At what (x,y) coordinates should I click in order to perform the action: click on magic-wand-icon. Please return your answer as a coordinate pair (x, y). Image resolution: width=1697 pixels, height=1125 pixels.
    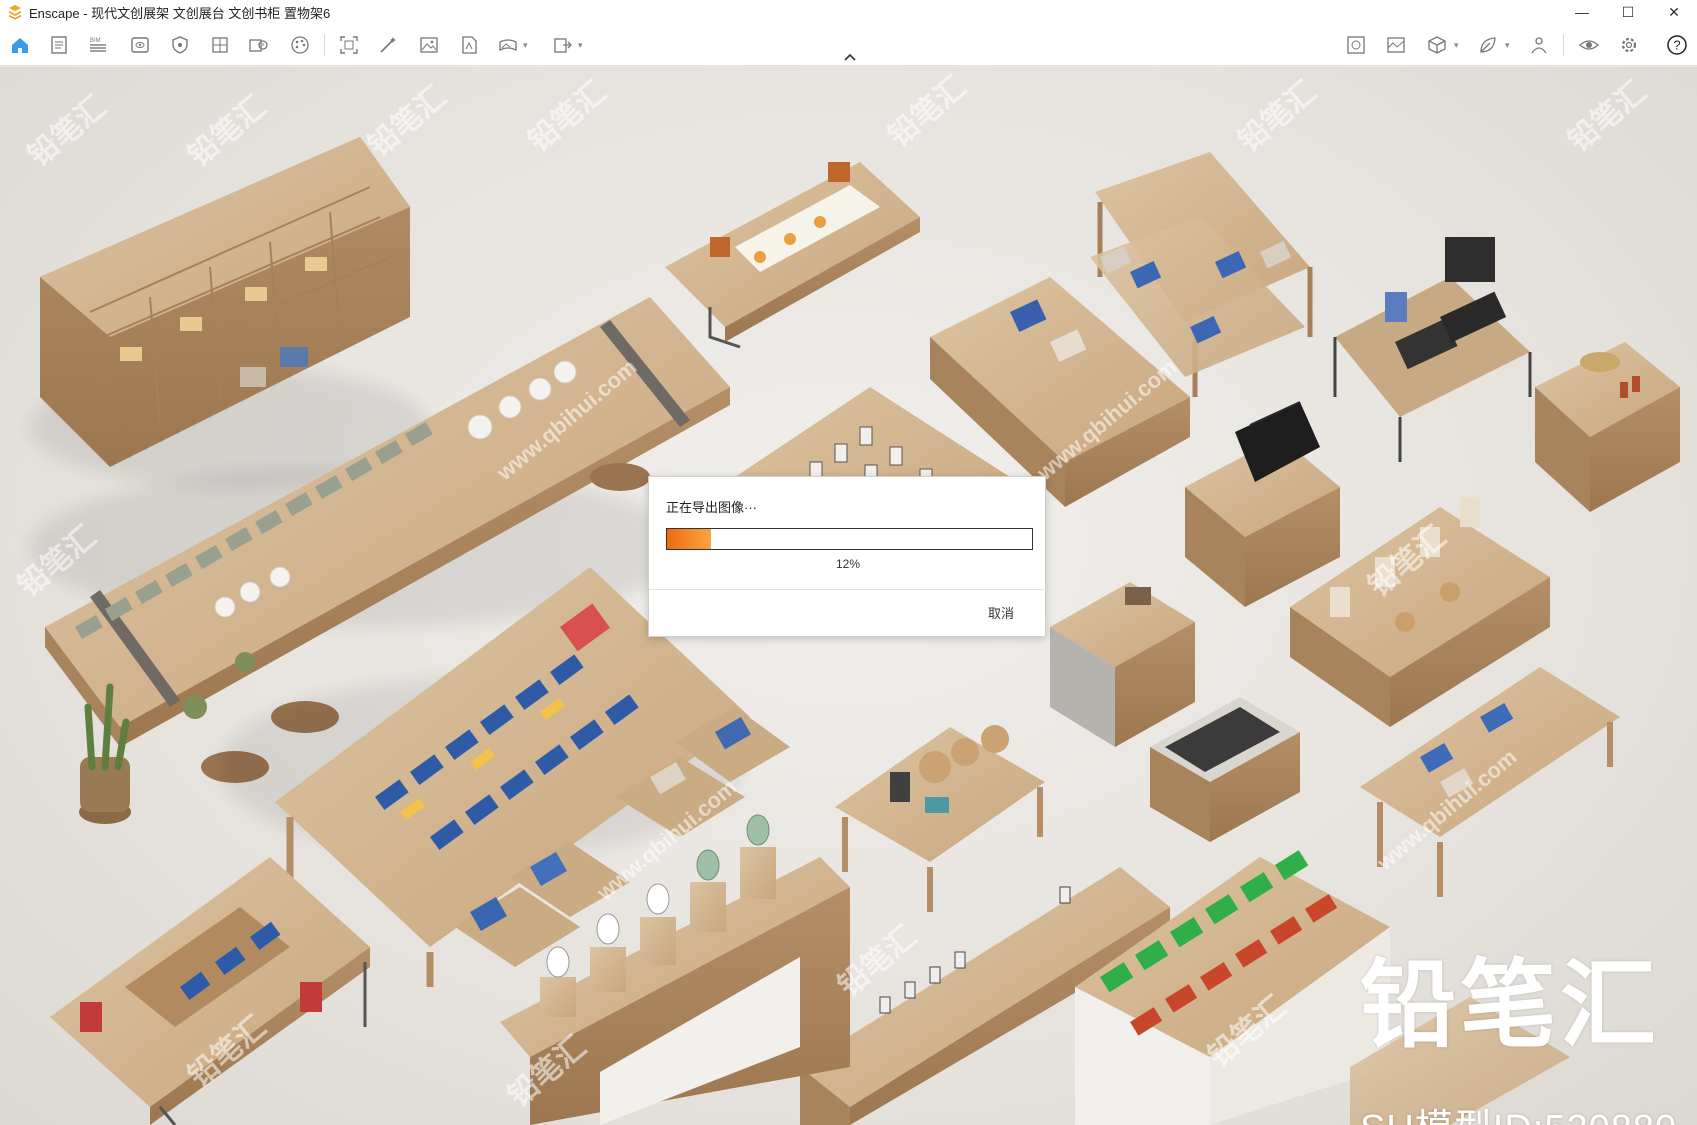
    Looking at the image, I should click on (388, 45).